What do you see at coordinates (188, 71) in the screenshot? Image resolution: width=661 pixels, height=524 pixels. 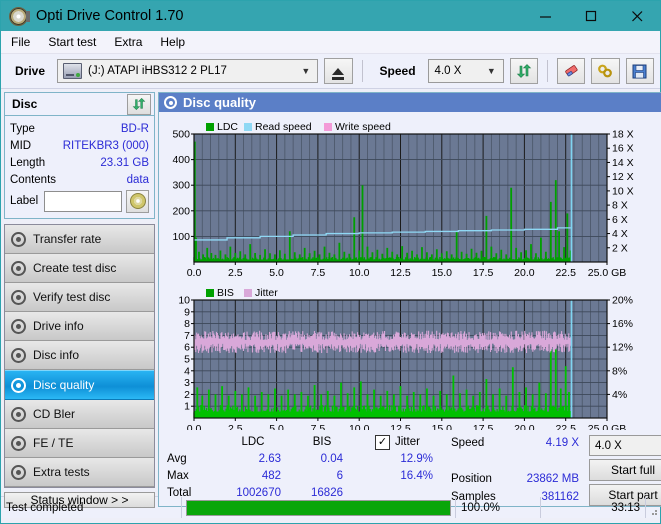 I see `drive-select: (J:) ATAPI iHBS312 2 PL17 ▼` at bounding box center [188, 71].